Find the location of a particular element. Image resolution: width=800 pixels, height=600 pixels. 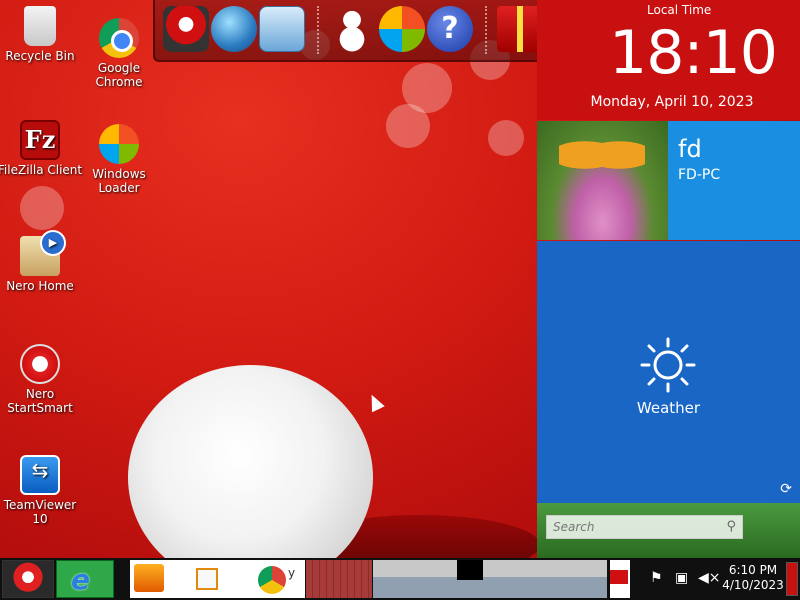

snowman-icon is located at coordinates (352, 29).